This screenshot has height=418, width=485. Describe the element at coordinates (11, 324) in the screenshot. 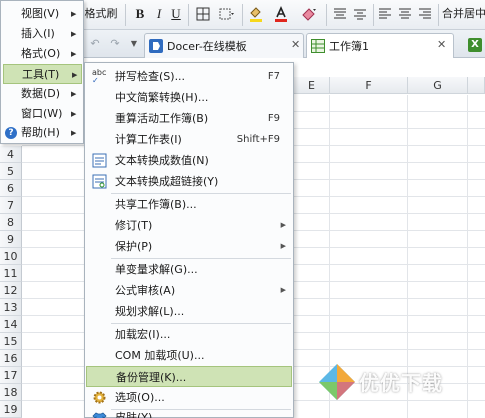

I see `row-header: 14` at that location.